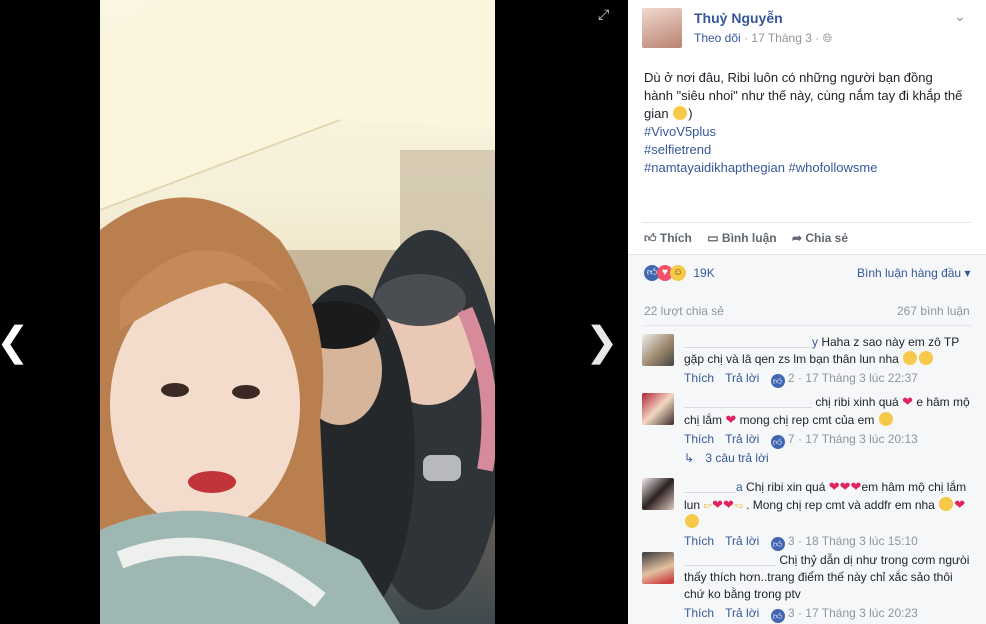  I want to click on hashtag-selfie: #selfietrend, so click(804, 150).